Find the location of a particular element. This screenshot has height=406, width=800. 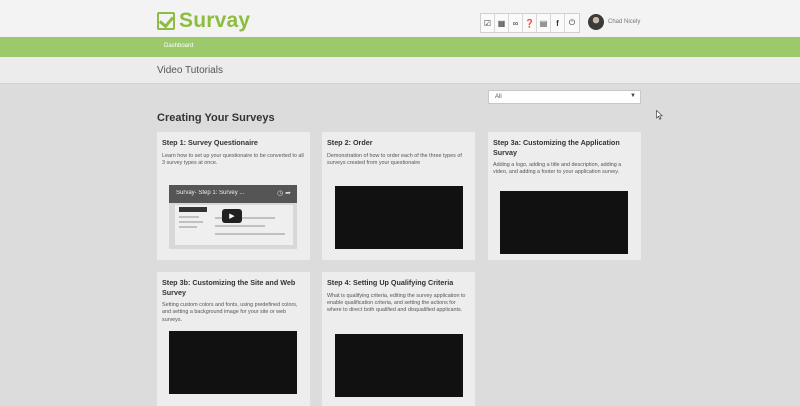

nav-bar: Dashboard is located at coordinates (400, 47).